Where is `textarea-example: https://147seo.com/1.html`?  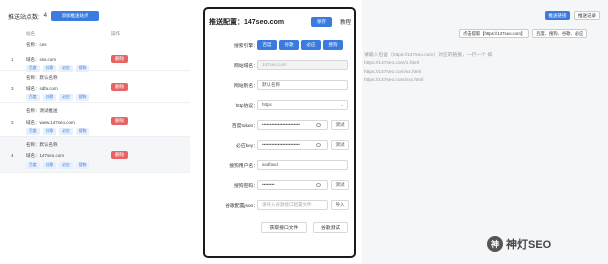 textarea-example: https://147seo.com/1.html is located at coordinates (391, 64).